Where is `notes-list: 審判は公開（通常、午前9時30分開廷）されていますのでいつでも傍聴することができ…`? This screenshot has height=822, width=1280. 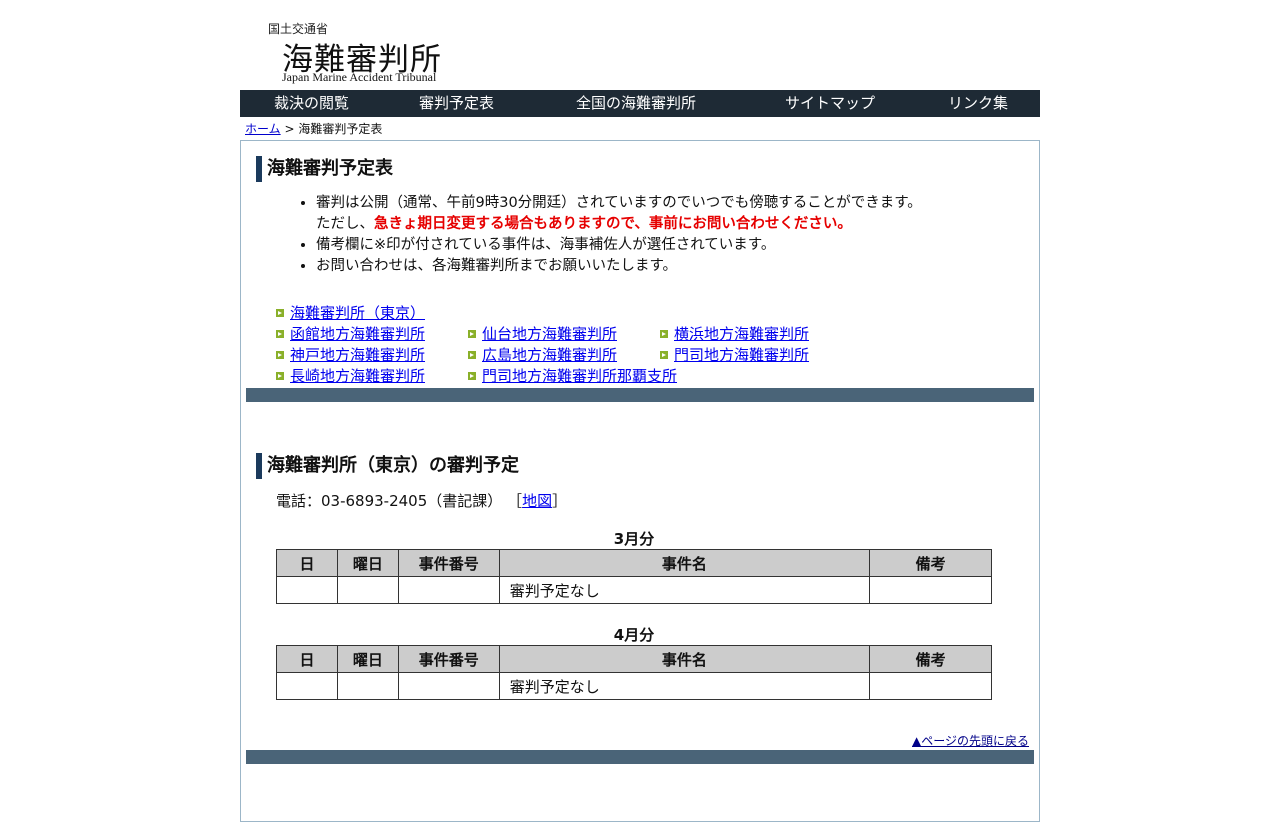 notes-list: 審判は公開（通常、午前9時30分開廷）されていますのでいつでも傍聴することができ… is located at coordinates (663, 235).